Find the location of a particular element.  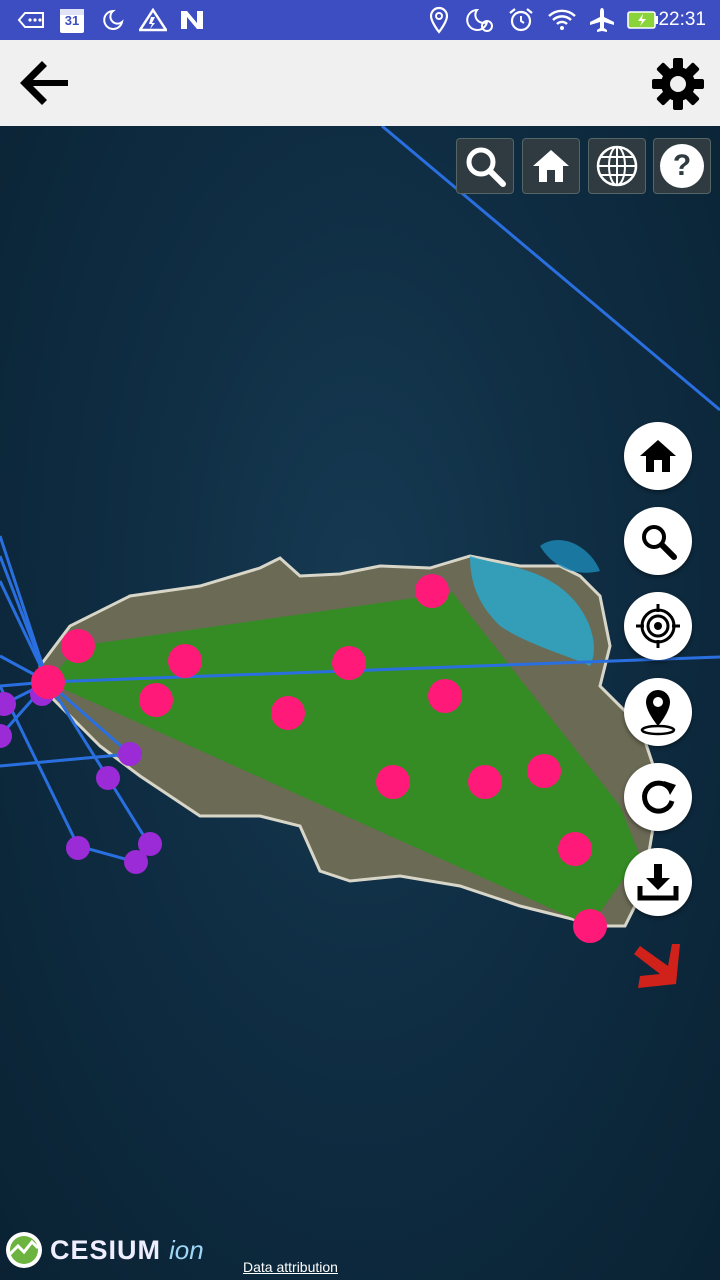

calendar-icon: 31 is located at coordinates (72, 20).